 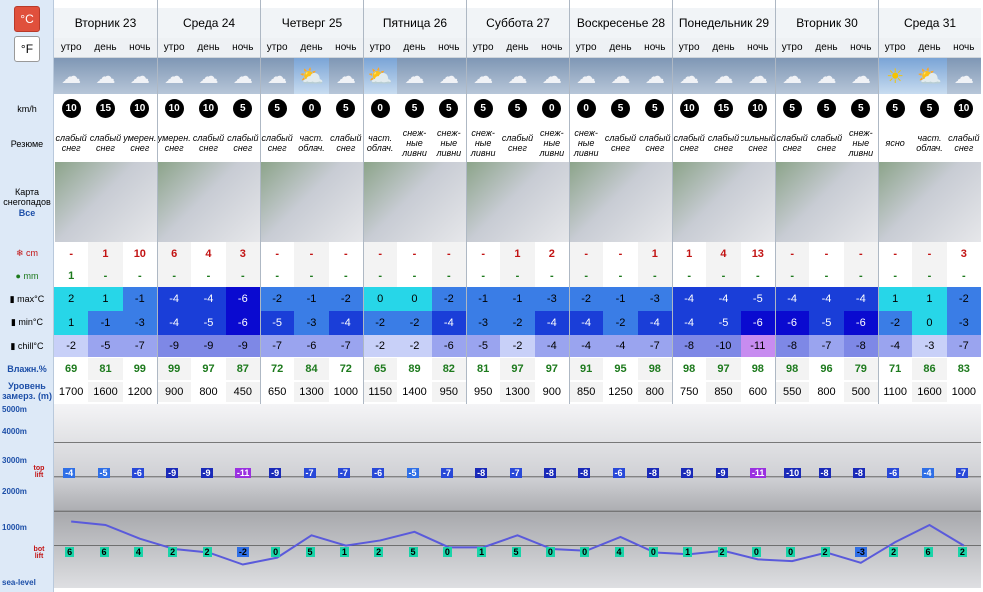 I want to click on wind-direction-icon: 15, so click(x=723, y=108).